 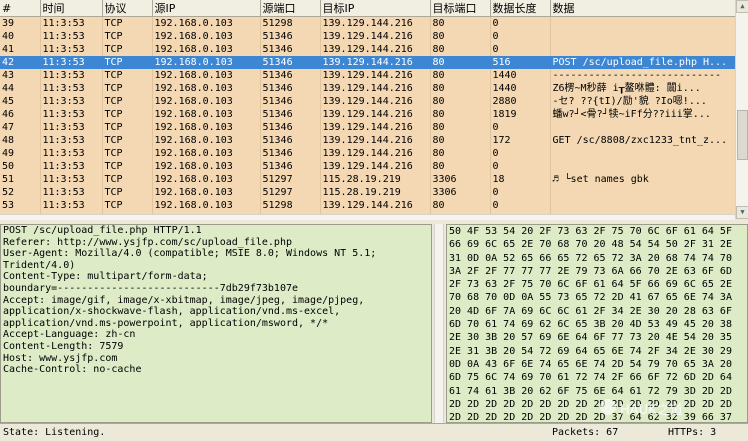 What do you see at coordinates (20, 192) in the screenshot?
I see `cell-no: 52` at bounding box center [20, 192].